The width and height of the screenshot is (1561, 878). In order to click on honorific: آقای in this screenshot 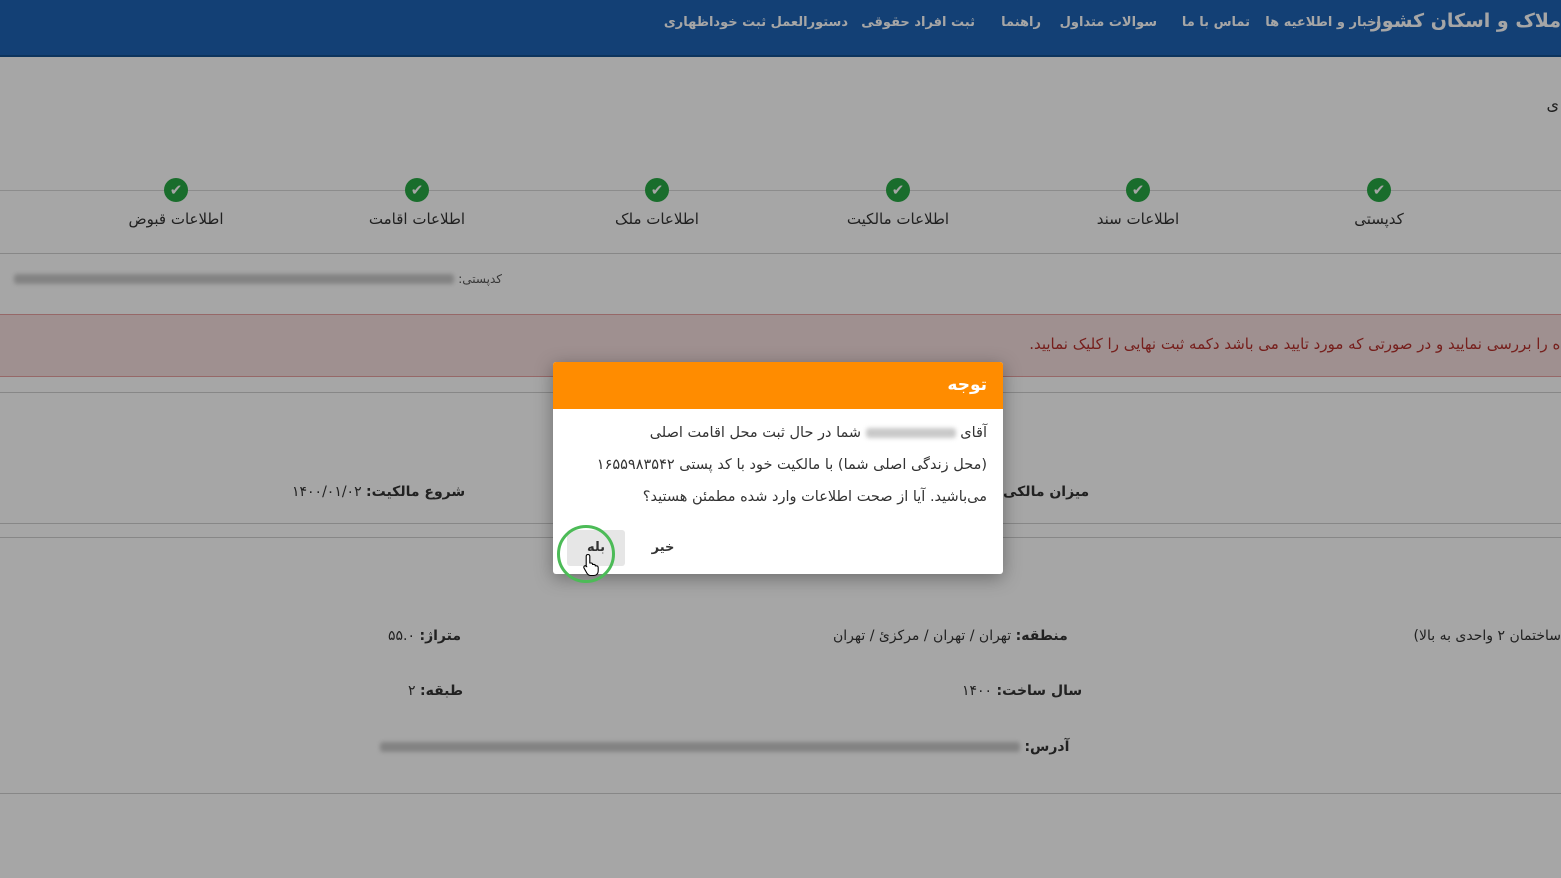, I will do `click(973, 433)`.